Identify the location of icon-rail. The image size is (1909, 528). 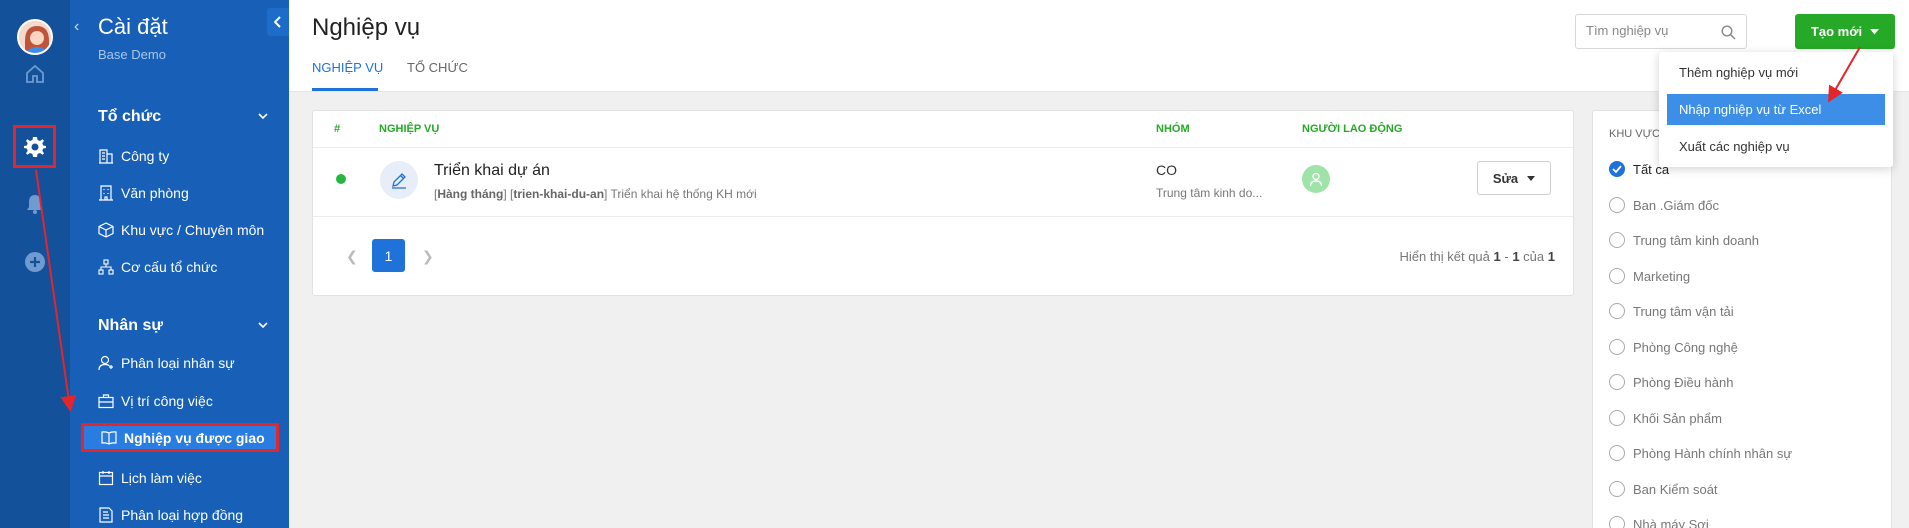
(35, 264).